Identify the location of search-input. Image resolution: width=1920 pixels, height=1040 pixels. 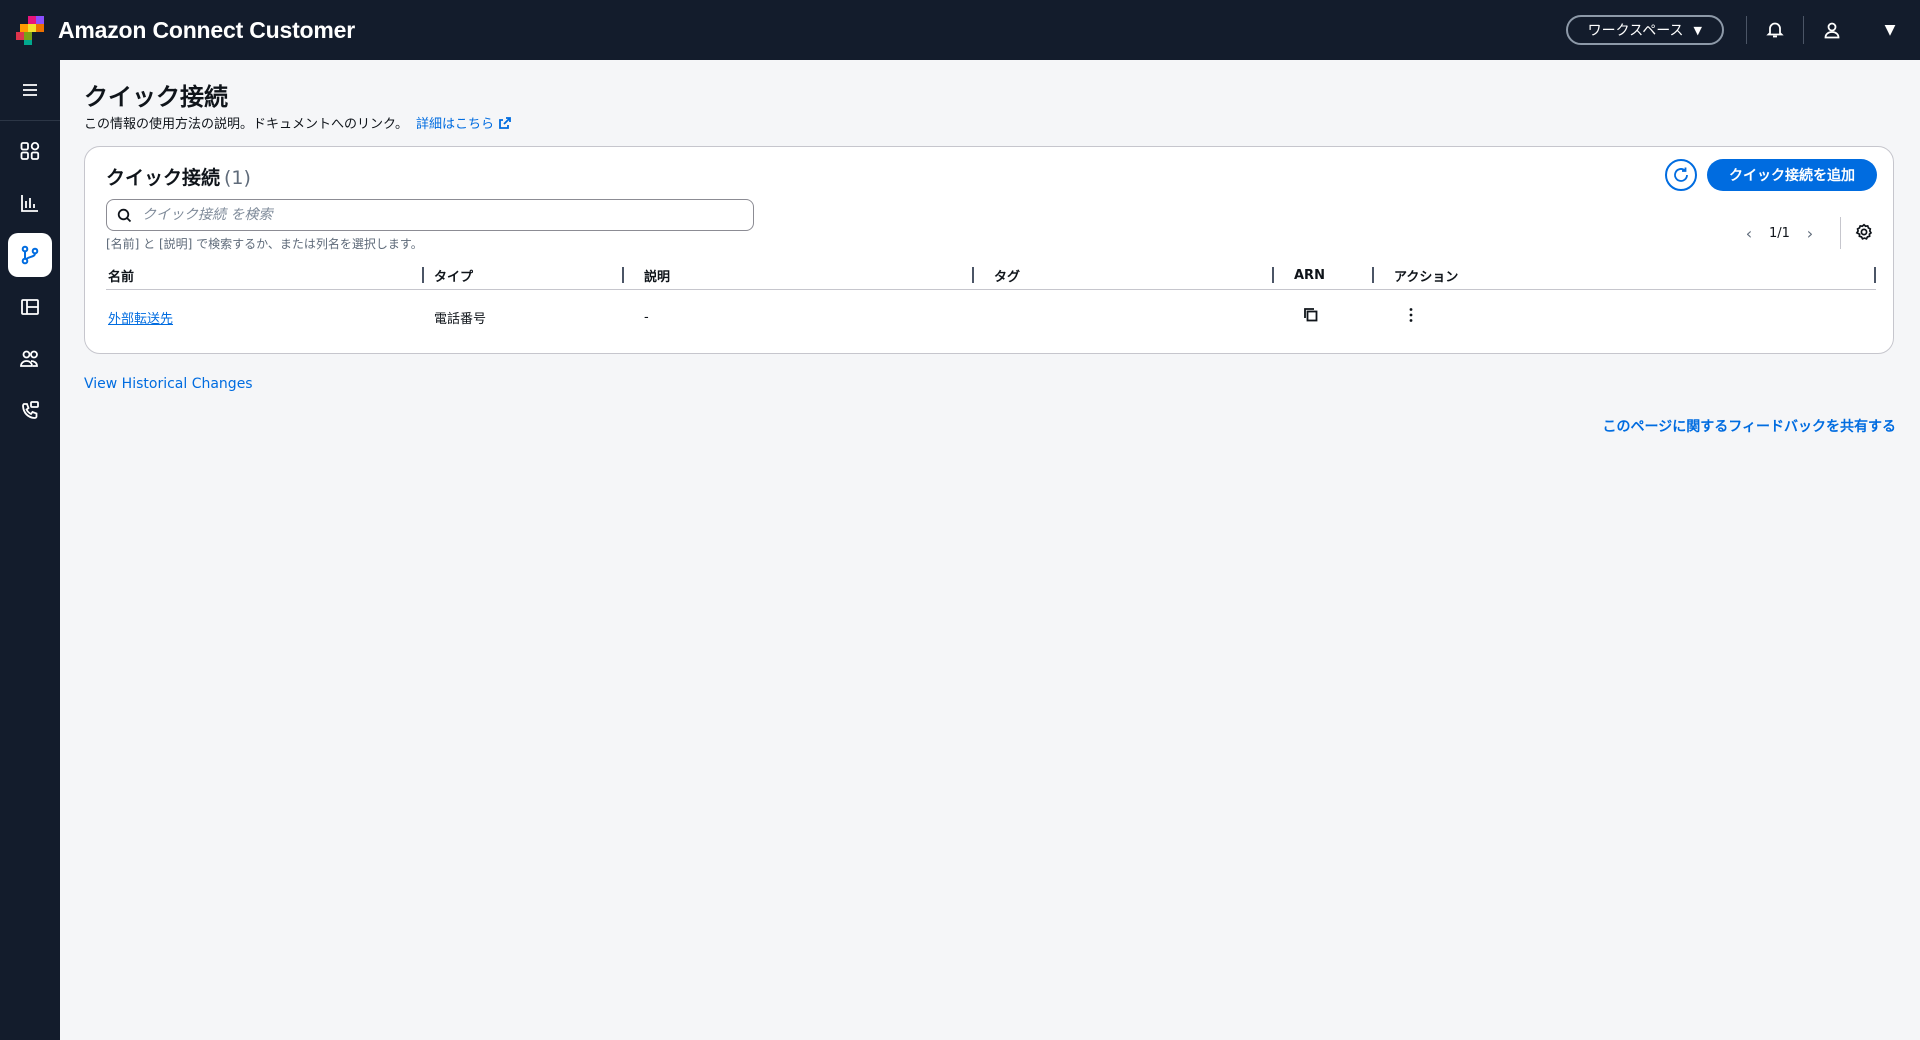
(432, 215).